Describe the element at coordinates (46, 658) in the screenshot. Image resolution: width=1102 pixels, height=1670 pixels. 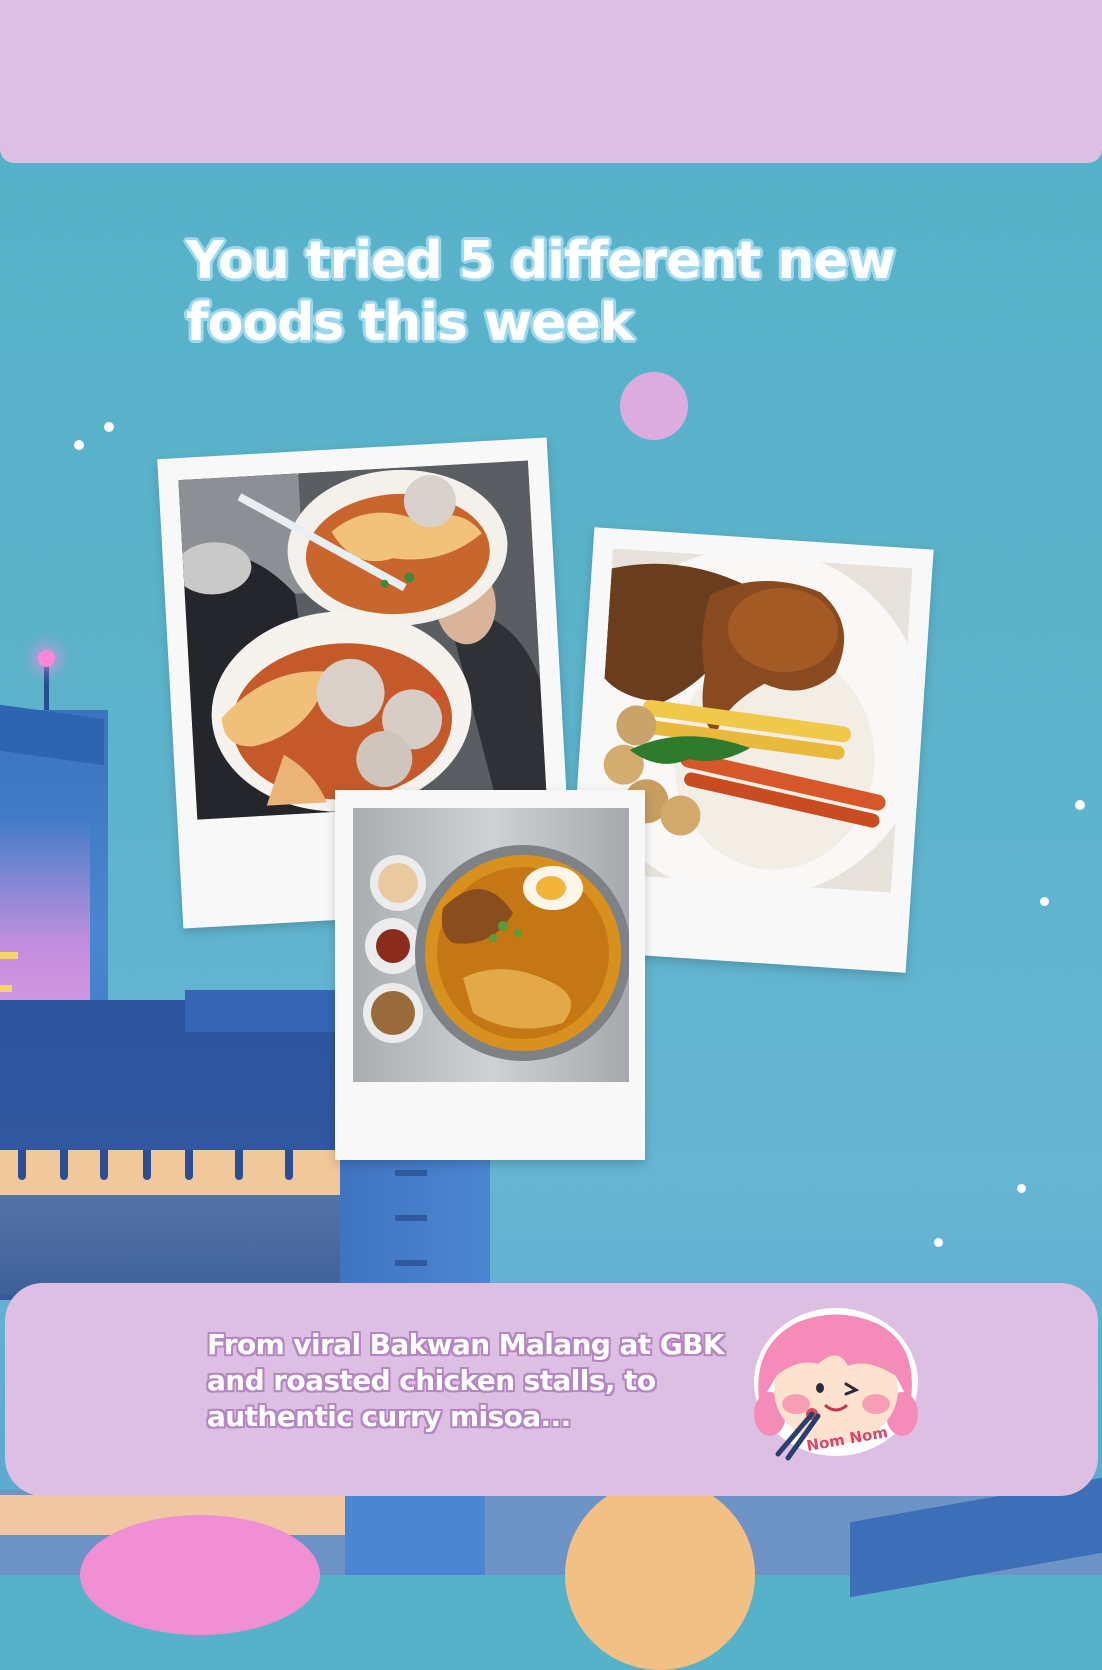
I see `antenna-light` at that location.